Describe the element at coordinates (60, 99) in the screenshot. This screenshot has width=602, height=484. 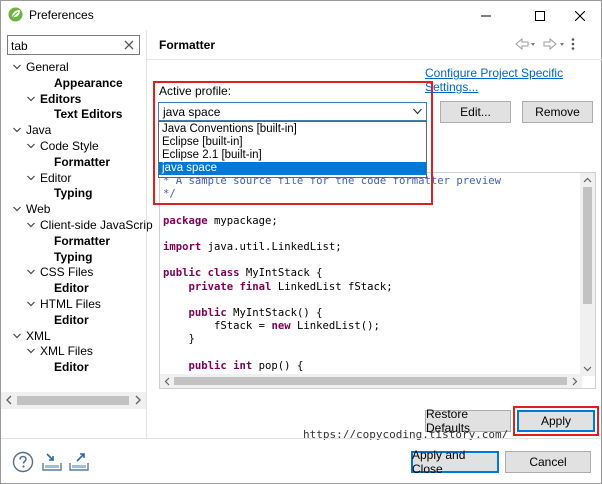
I see `tree-item: Editors` at that location.